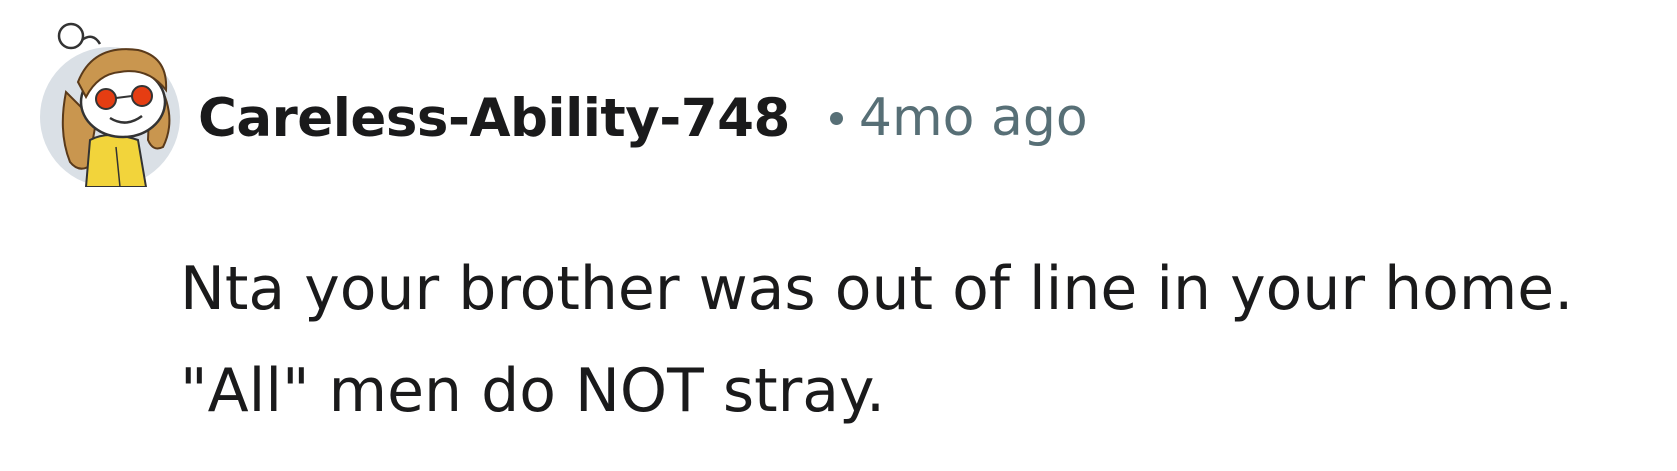  I want to click on avatar, so click(113, 105).